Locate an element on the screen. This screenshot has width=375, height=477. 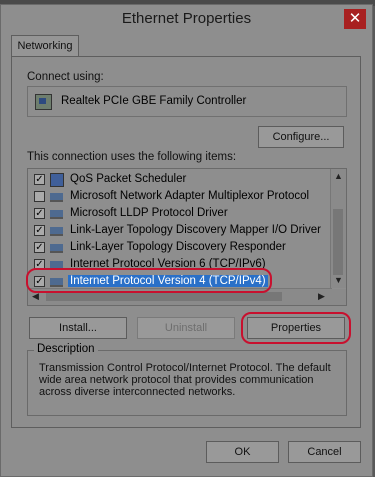
horizontal-scroll-thumb is located at coordinates (164, 296).